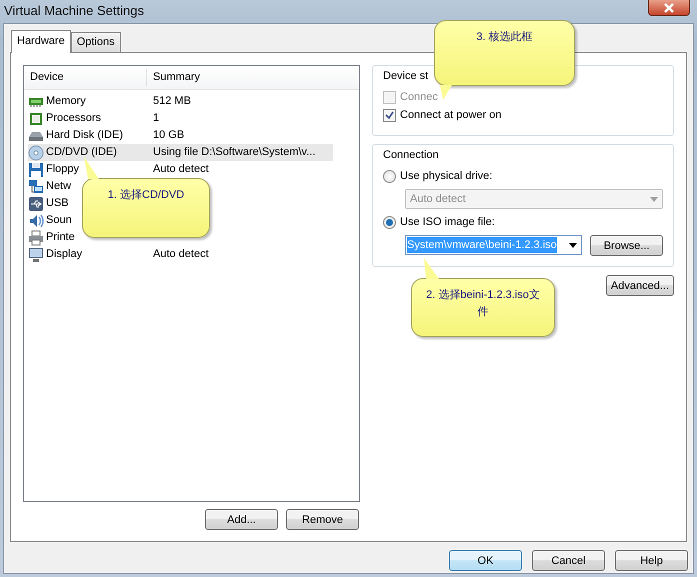  I want to click on radio-label: Use physical drive:, so click(446, 176).